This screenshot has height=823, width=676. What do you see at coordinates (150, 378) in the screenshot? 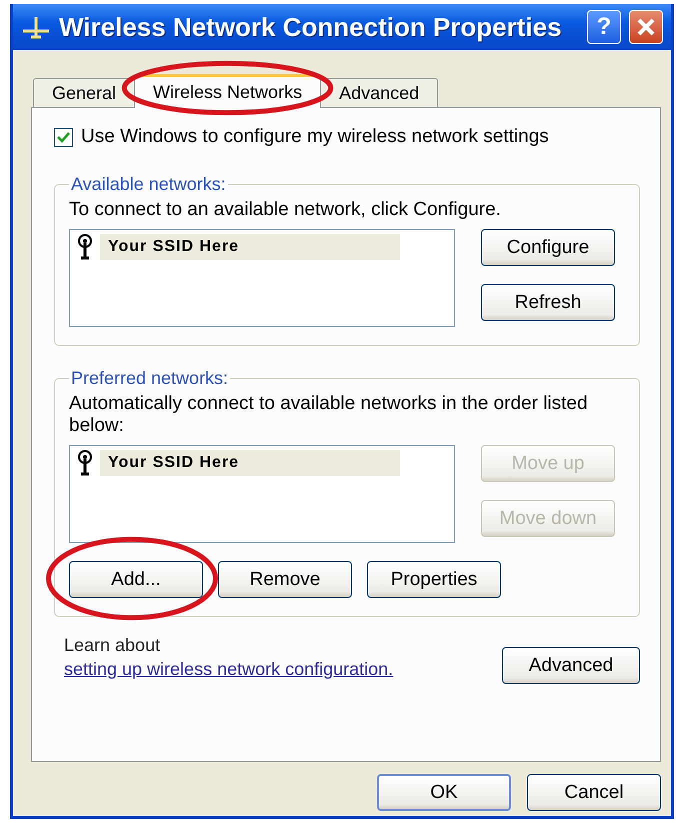
I see `group-title: Preferred networks:` at bounding box center [150, 378].